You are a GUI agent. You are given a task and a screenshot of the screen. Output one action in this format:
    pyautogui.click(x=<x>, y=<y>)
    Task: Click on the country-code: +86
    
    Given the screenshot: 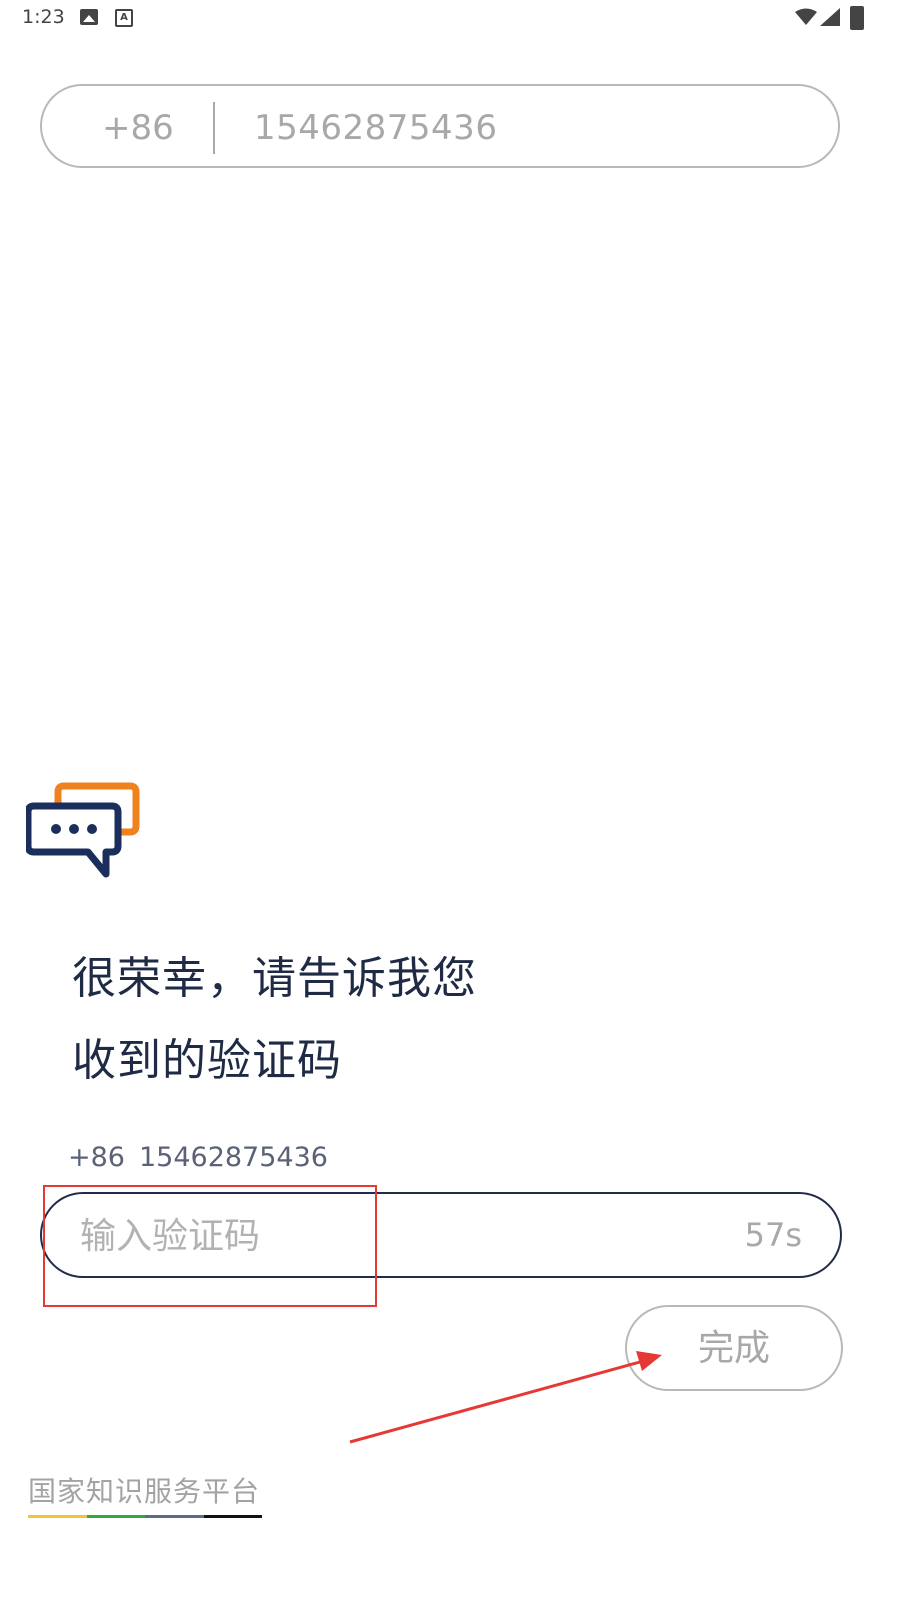 What is the action you would take?
    pyautogui.click(x=138, y=128)
    